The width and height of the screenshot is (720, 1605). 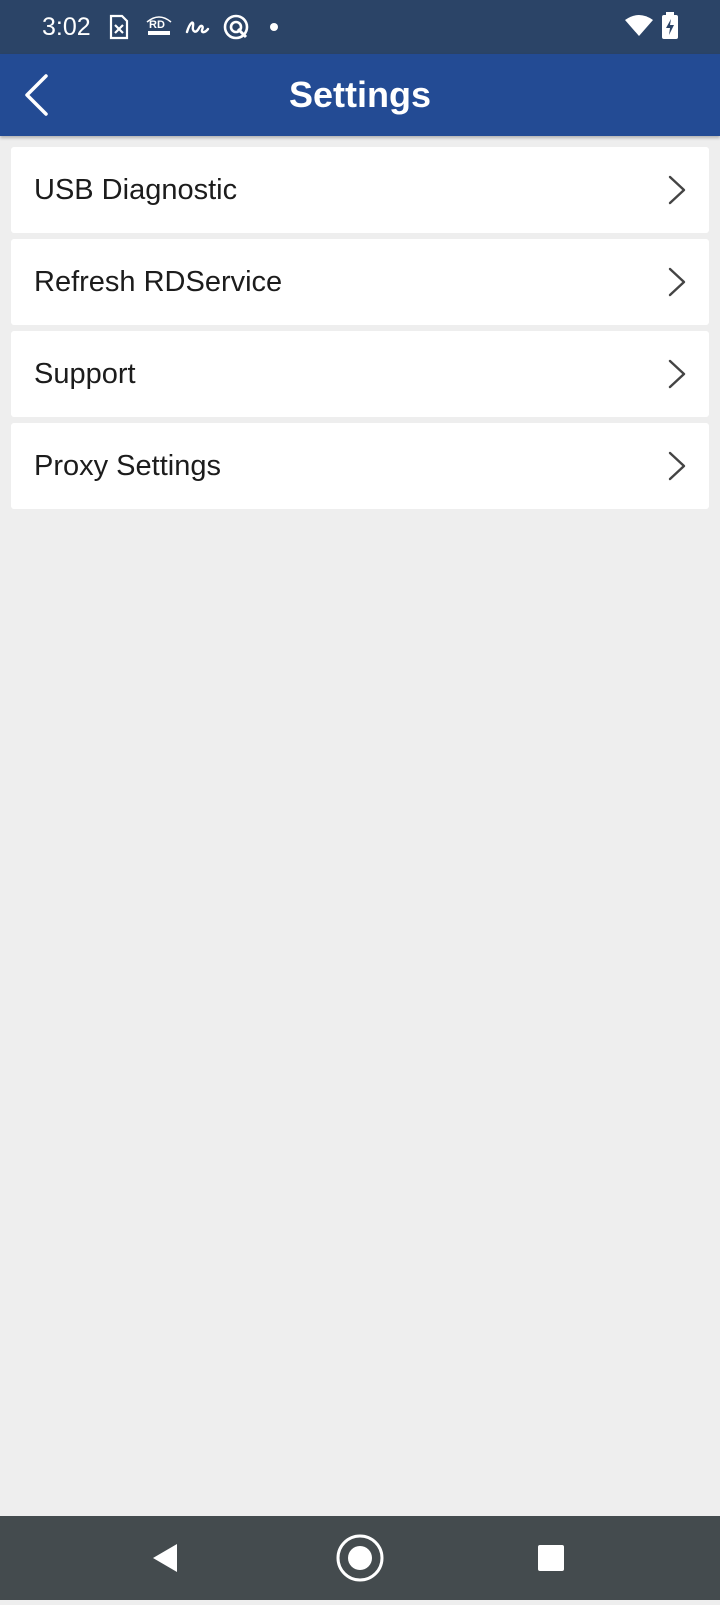 What do you see at coordinates (360, 282) in the screenshot?
I see `settings-item-refresh-rdservice: Refresh RDService` at bounding box center [360, 282].